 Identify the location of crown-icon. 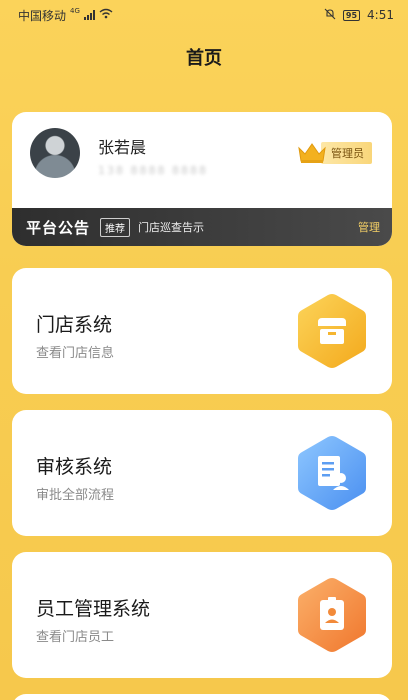
(312, 153).